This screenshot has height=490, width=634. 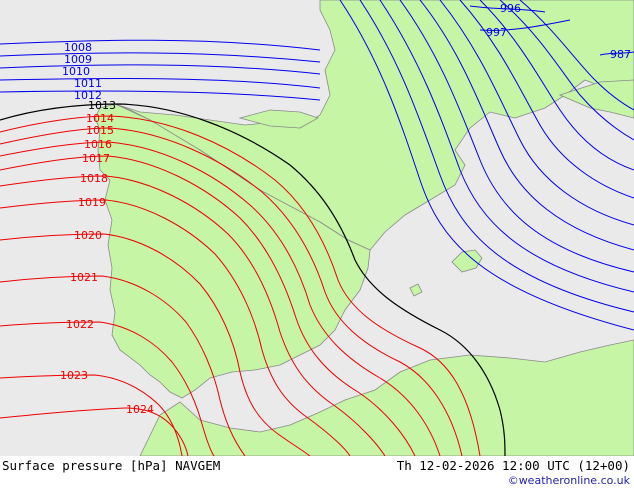 I want to click on valid-time: Th 12-02-2026 12:00 UTC (12+00), so click(x=513, y=465).